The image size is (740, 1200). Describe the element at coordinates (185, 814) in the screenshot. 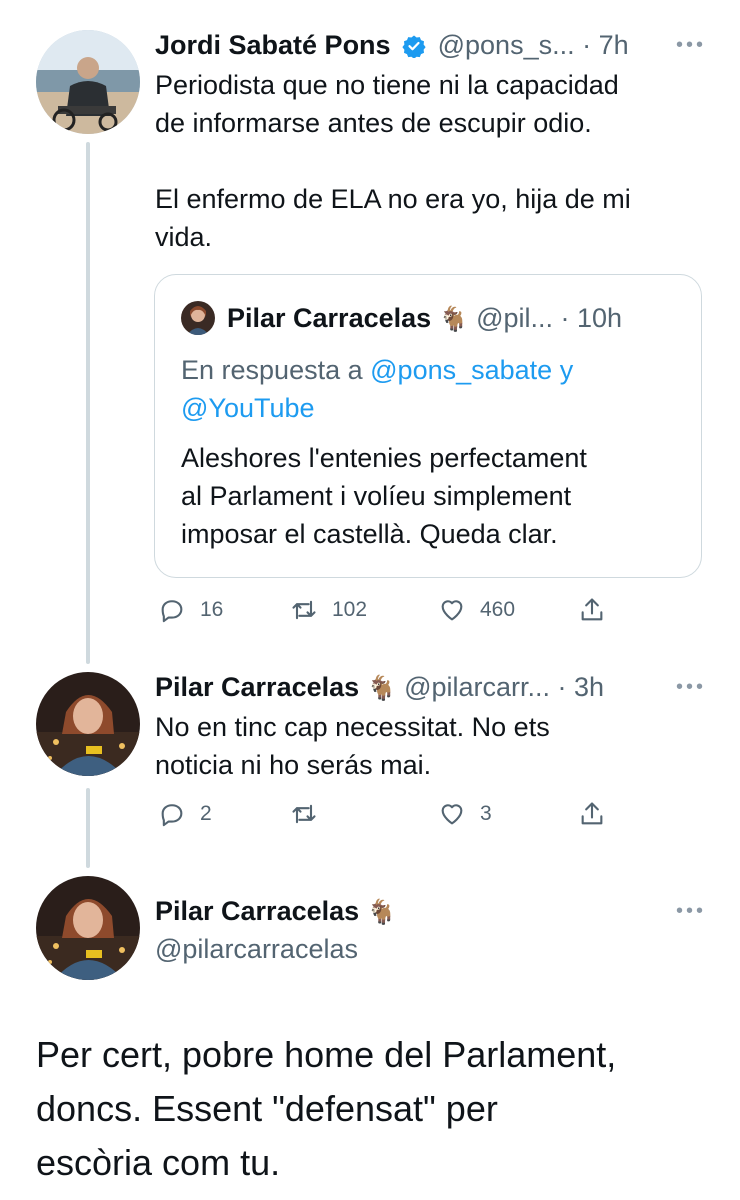

I see `reply-button: 2` at that location.